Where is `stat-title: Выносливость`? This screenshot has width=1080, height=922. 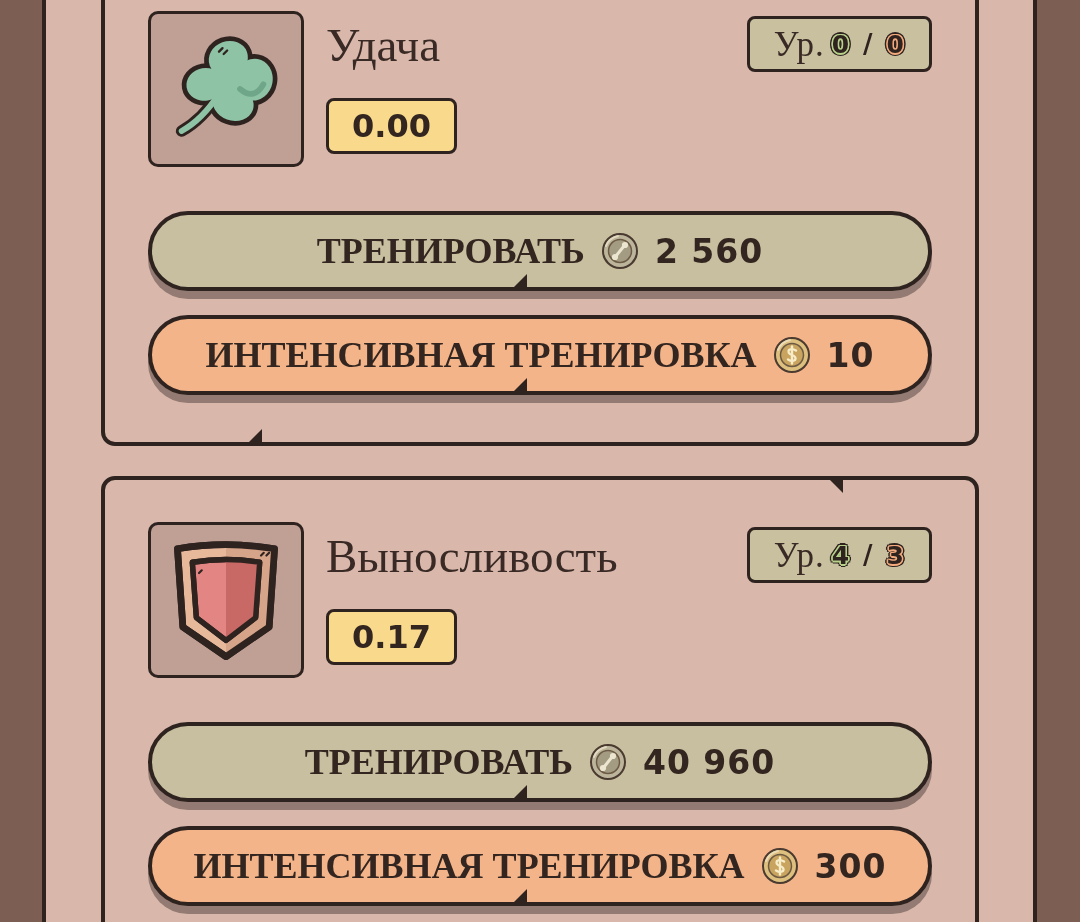
stat-title: Выносливость is located at coordinates (472, 556).